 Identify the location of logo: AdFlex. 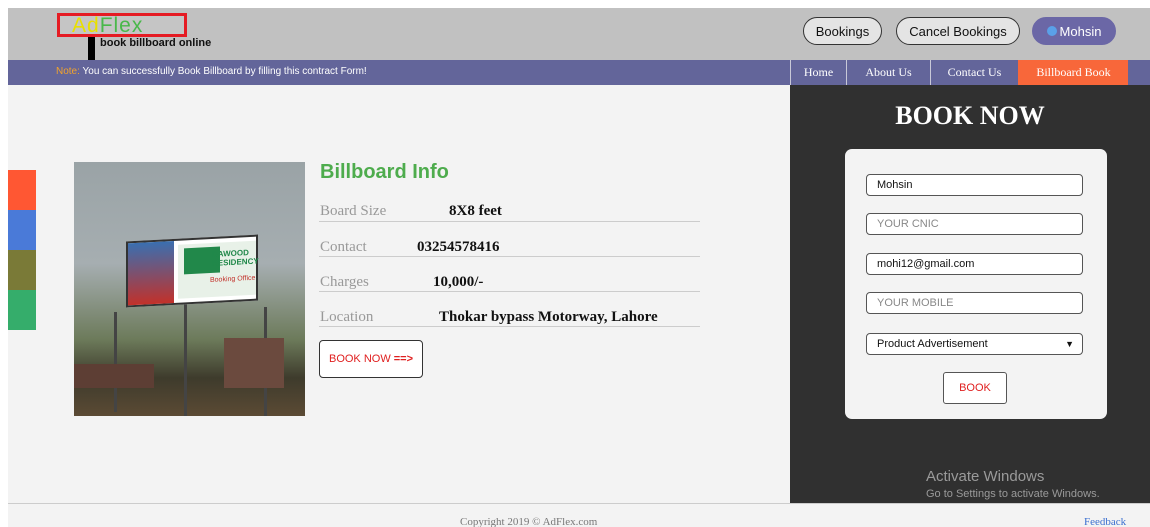
(122, 25).